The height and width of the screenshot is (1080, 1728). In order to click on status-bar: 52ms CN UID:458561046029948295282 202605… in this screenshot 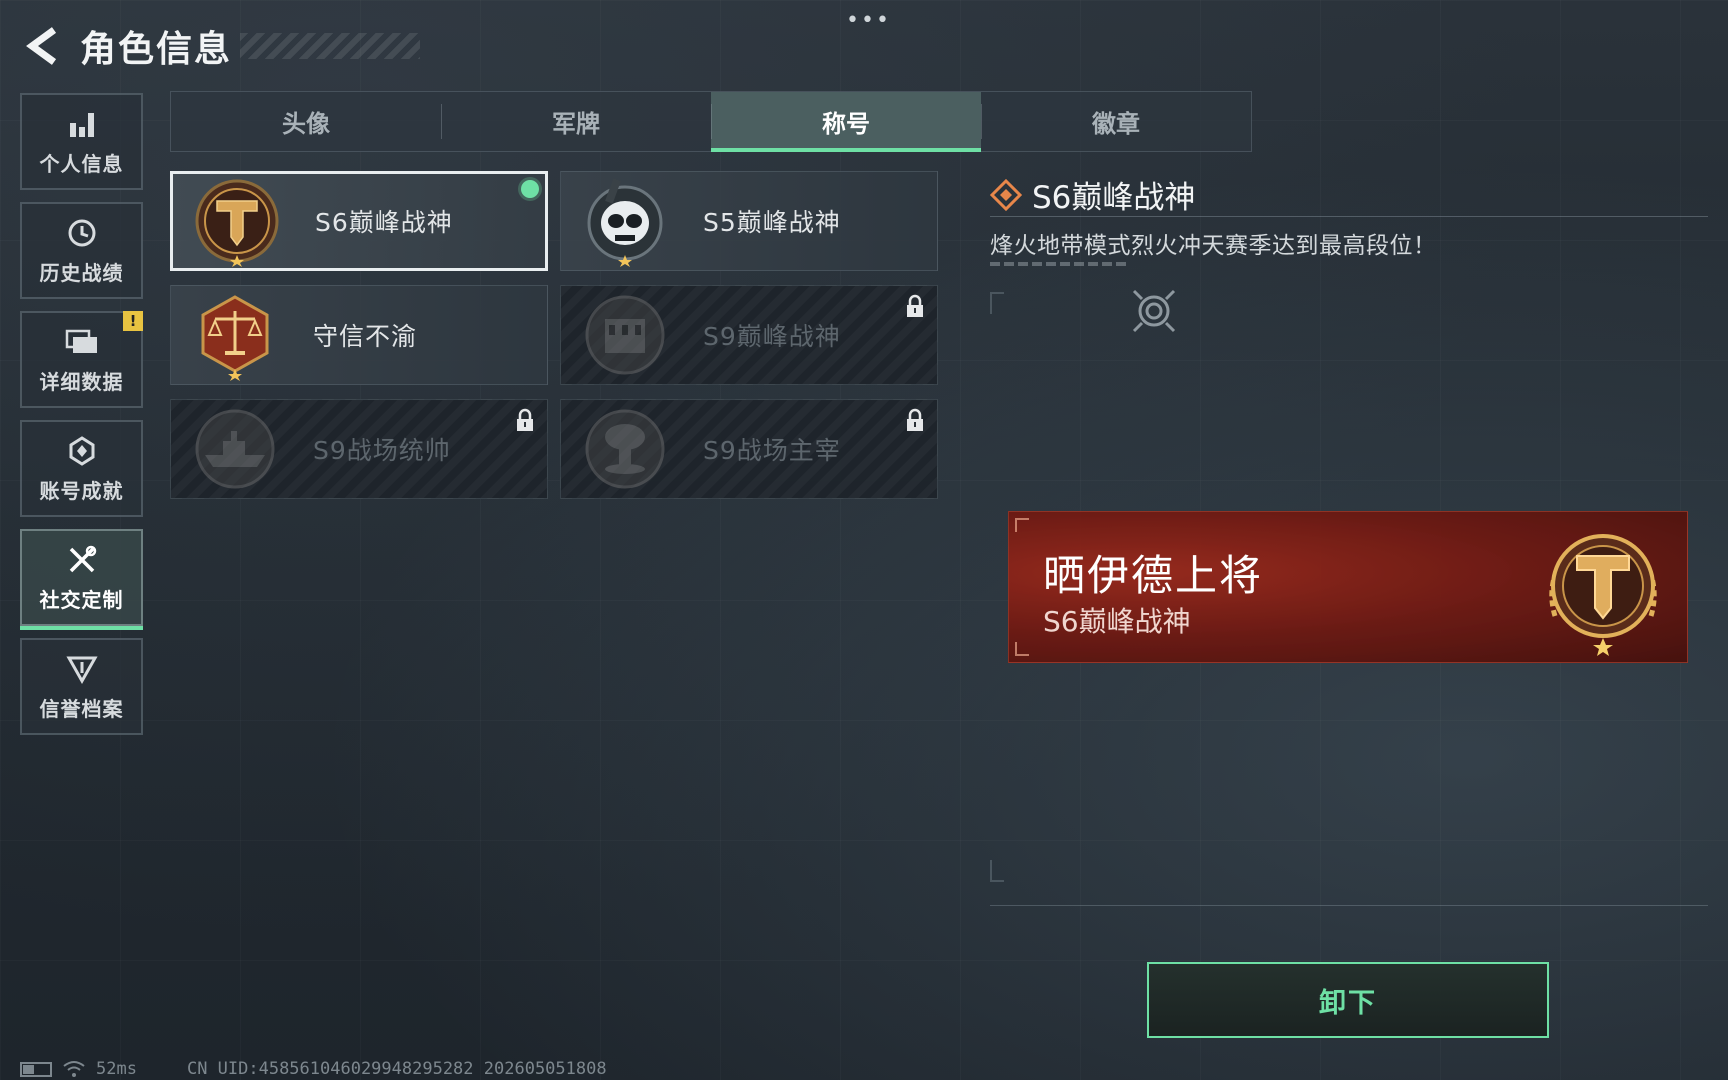, I will do `click(313, 1069)`.